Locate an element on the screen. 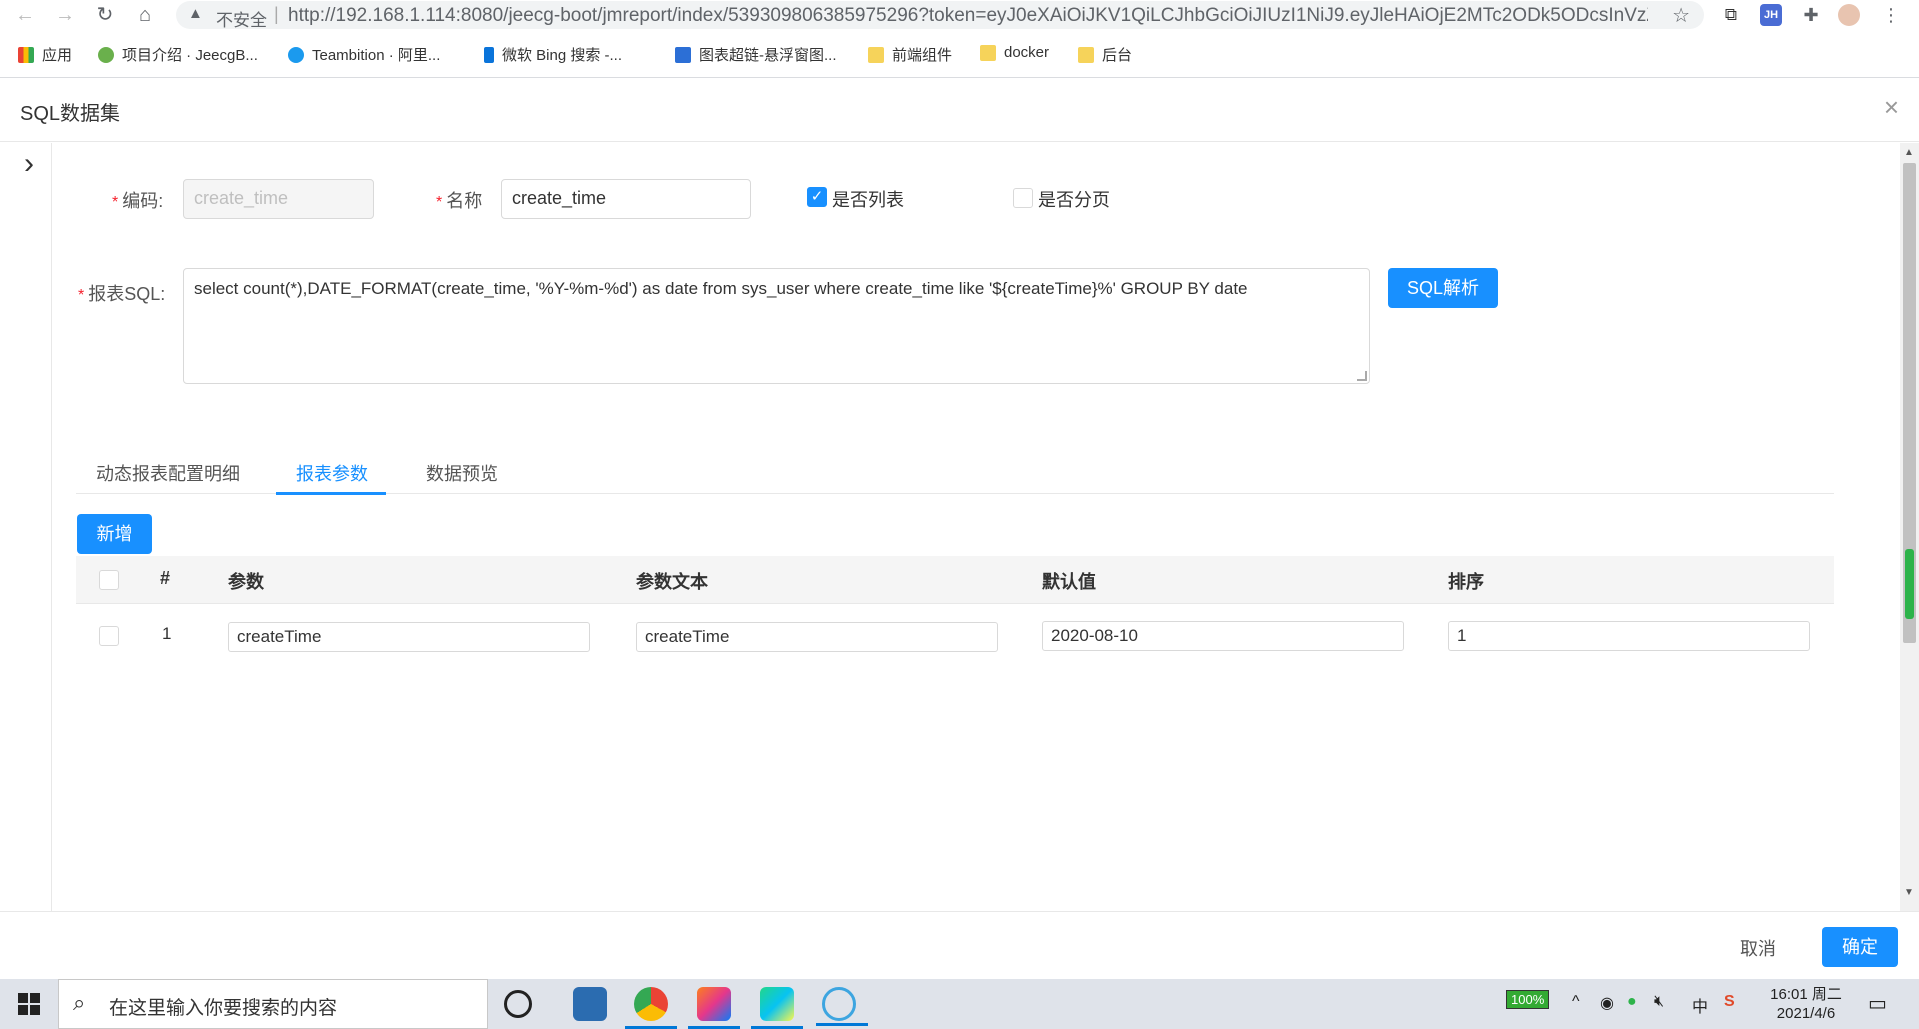 The image size is (1919, 1029). dialog-footer: 取消 确定 is located at coordinates (959, 945).